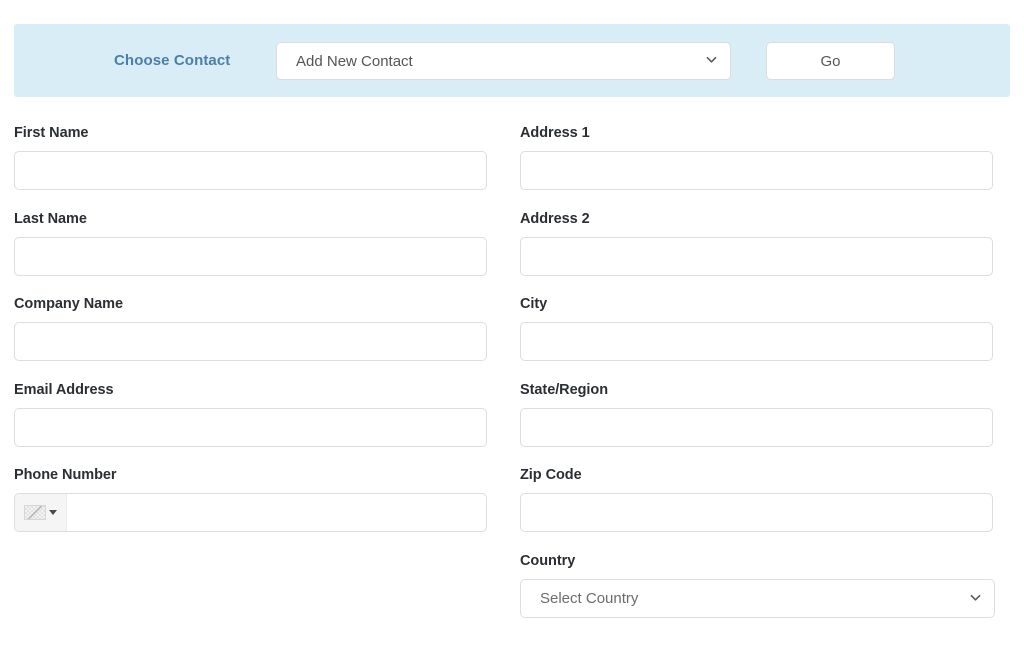 This screenshot has width=1024, height=645. I want to click on email-address-label: Email Address, so click(64, 389).